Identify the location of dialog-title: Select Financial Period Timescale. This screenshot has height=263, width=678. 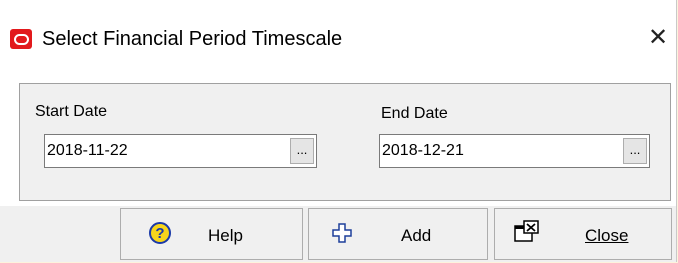
(192, 39).